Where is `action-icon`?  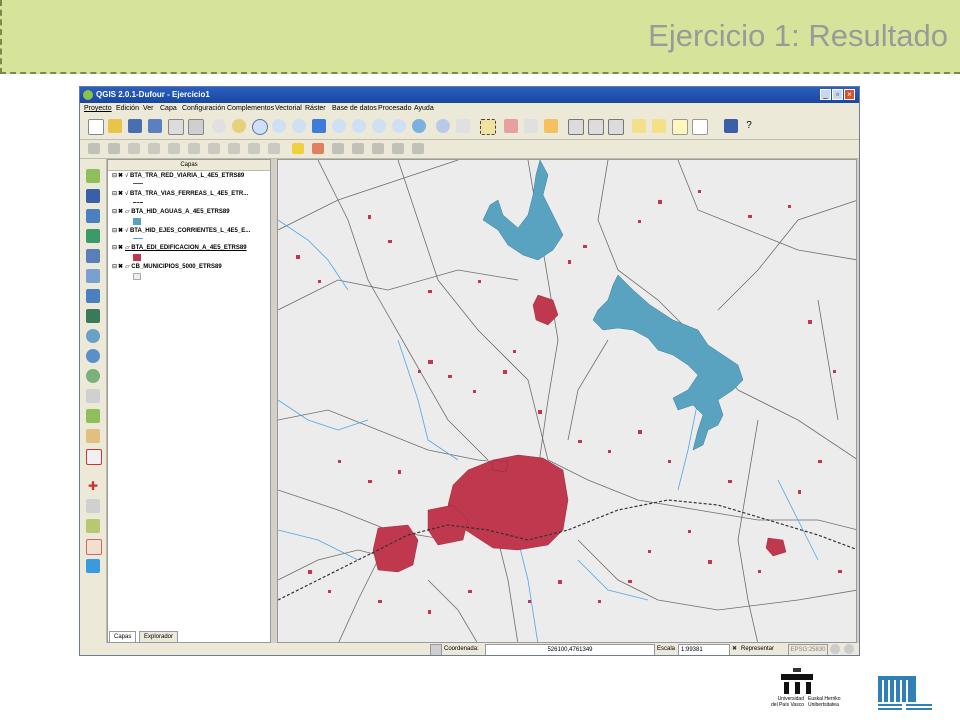
action-icon is located at coordinates (463, 126).